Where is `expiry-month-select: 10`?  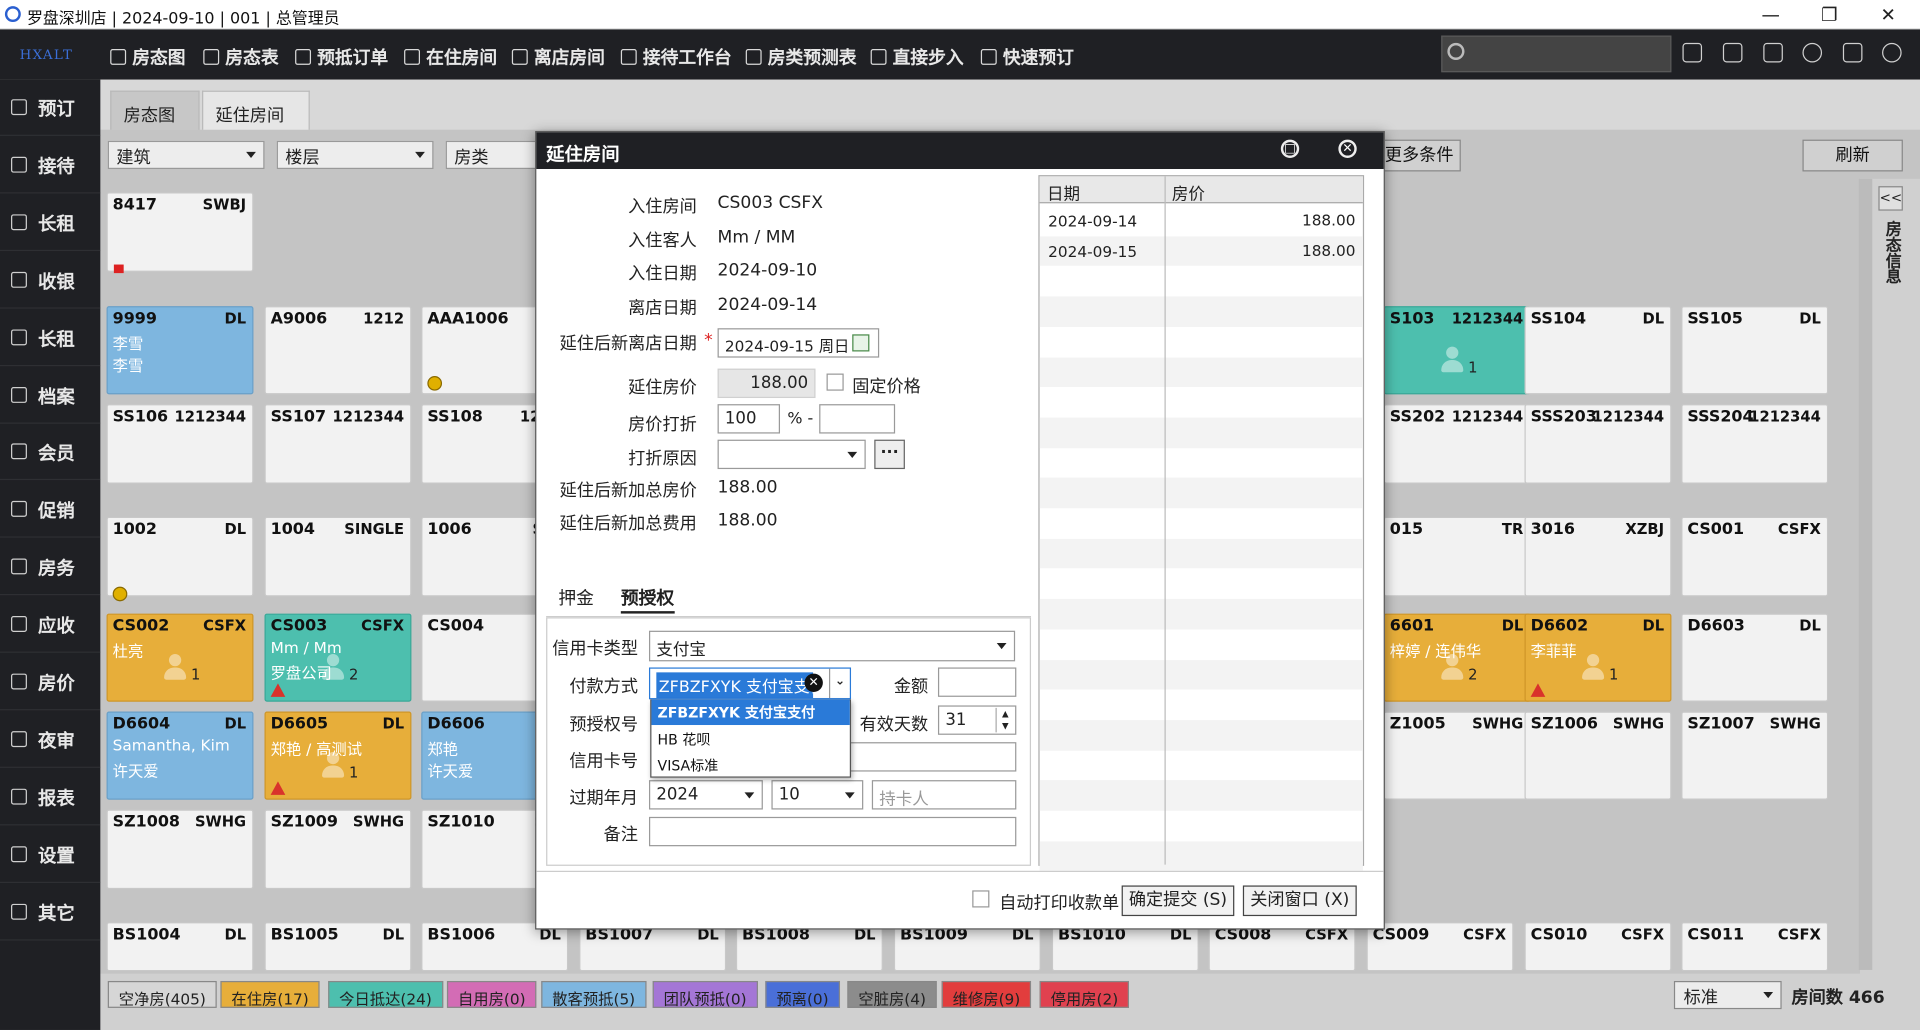 expiry-month-select: 10 is located at coordinates (817, 795).